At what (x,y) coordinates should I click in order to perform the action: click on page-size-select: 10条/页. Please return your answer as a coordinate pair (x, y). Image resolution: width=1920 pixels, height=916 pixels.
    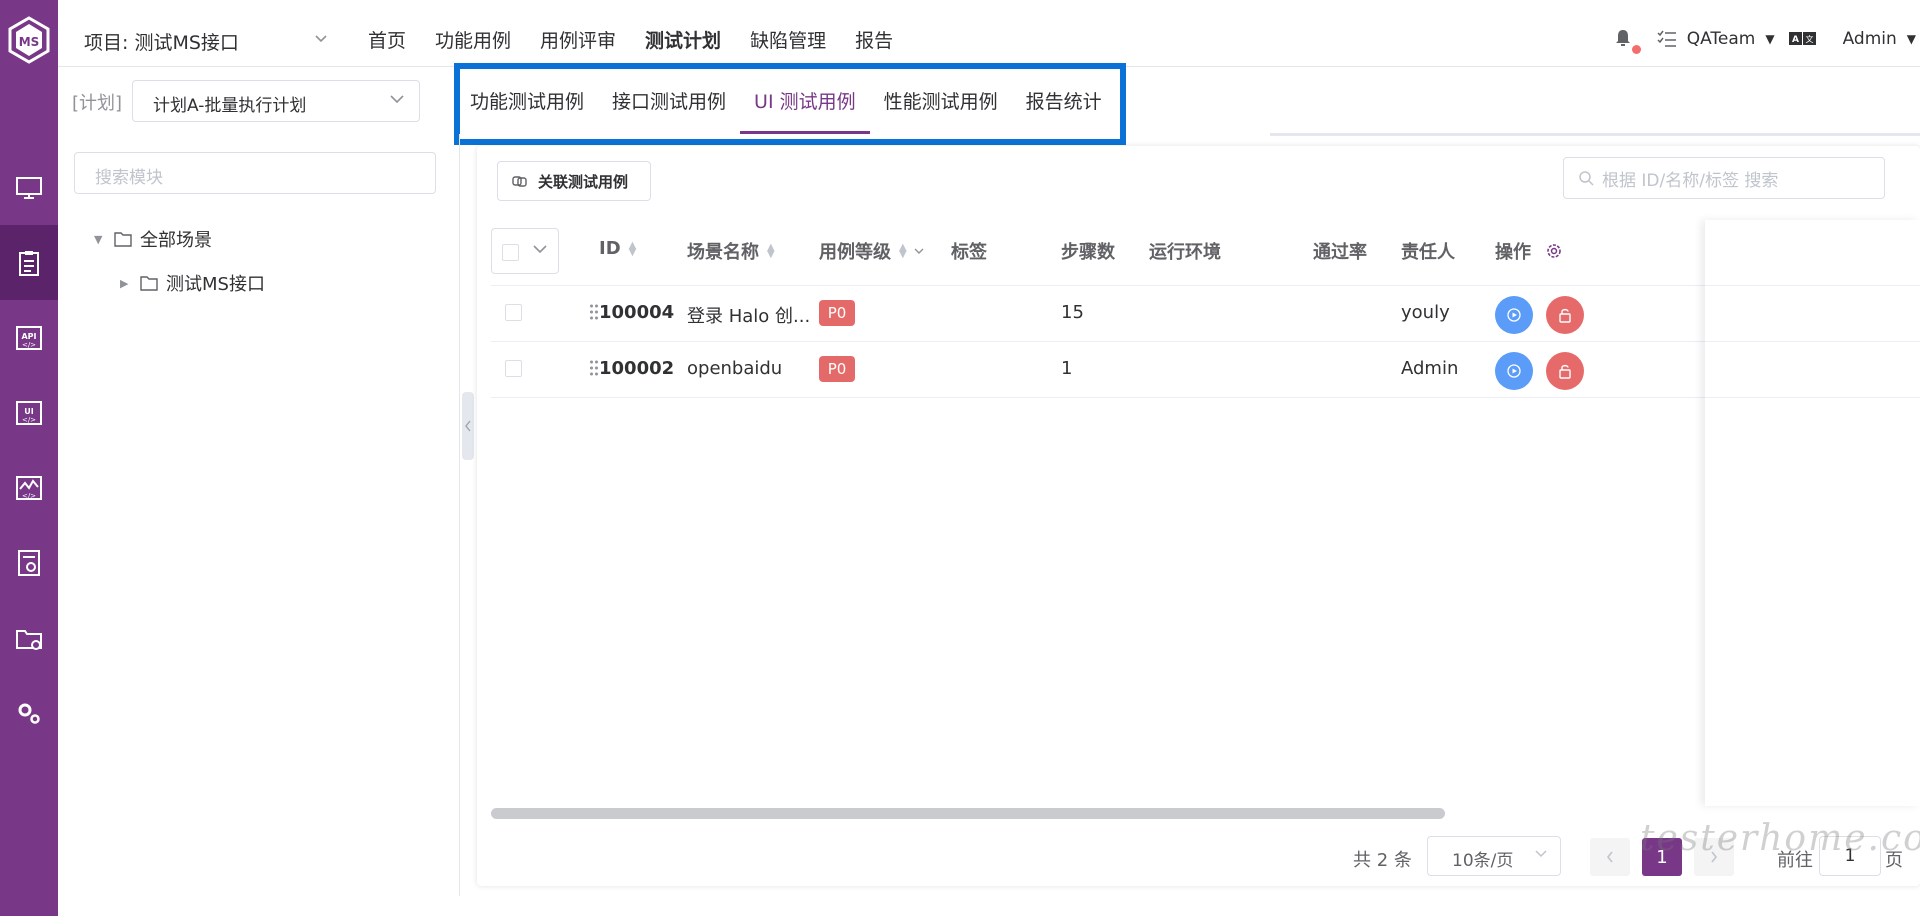
    Looking at the image, I should click on (1494, 856).